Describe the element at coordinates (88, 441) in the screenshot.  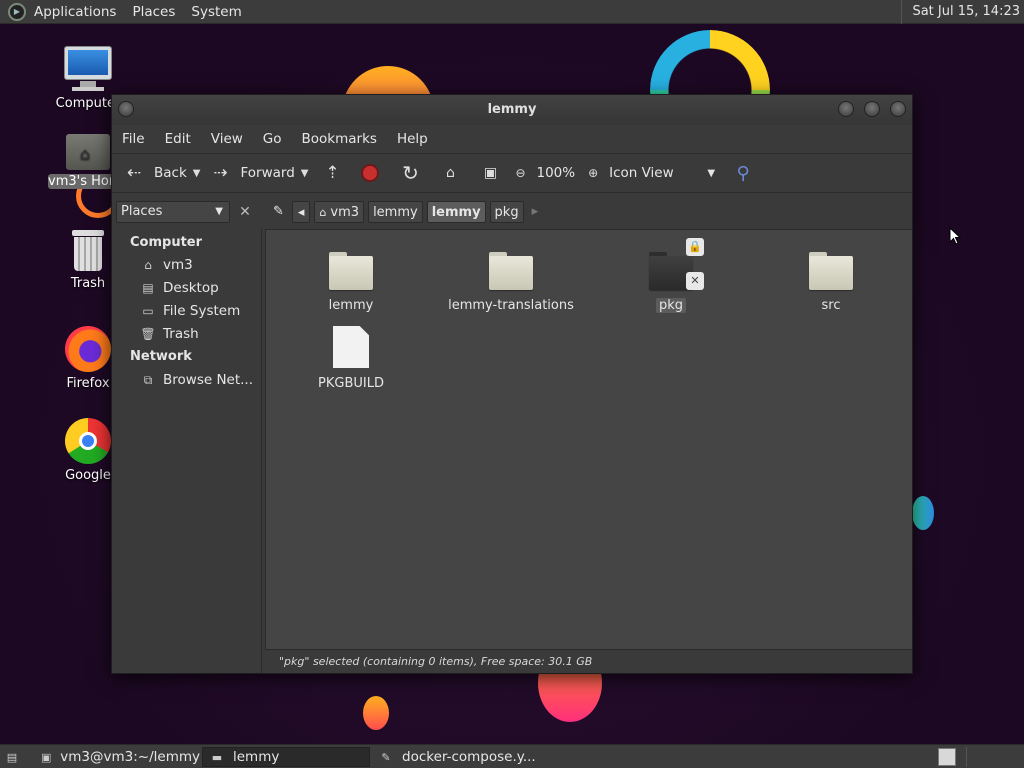
I see `chrome-icon` at that location.